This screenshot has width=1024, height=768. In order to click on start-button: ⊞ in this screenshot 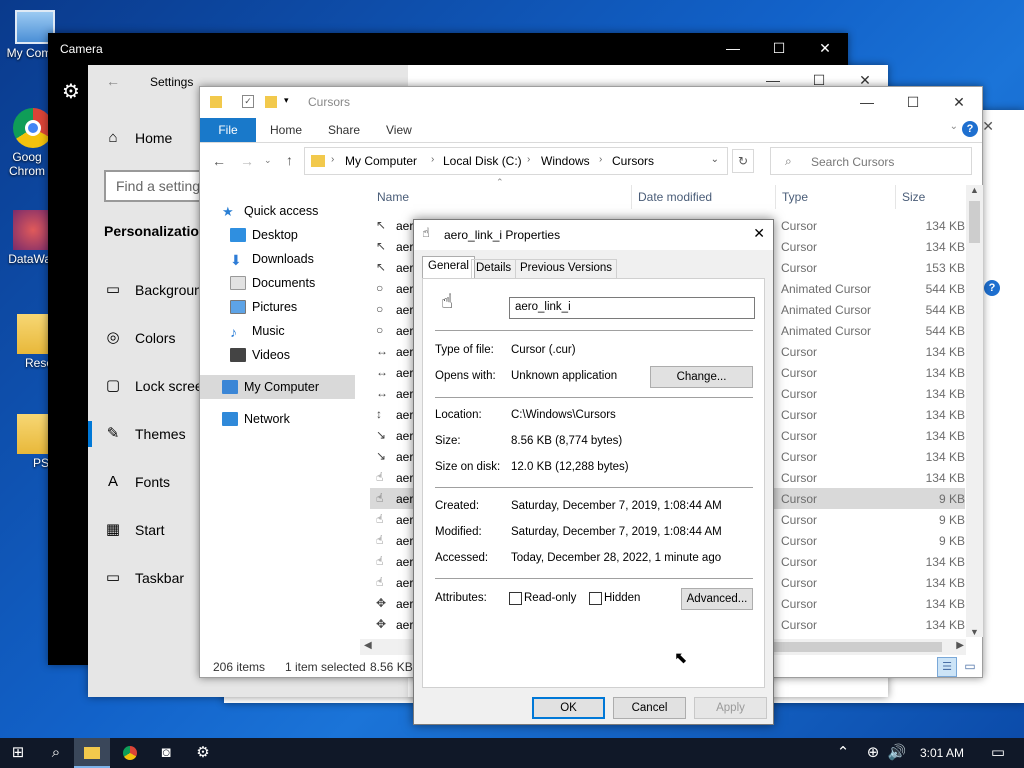, I will do `click(18, 753)`.